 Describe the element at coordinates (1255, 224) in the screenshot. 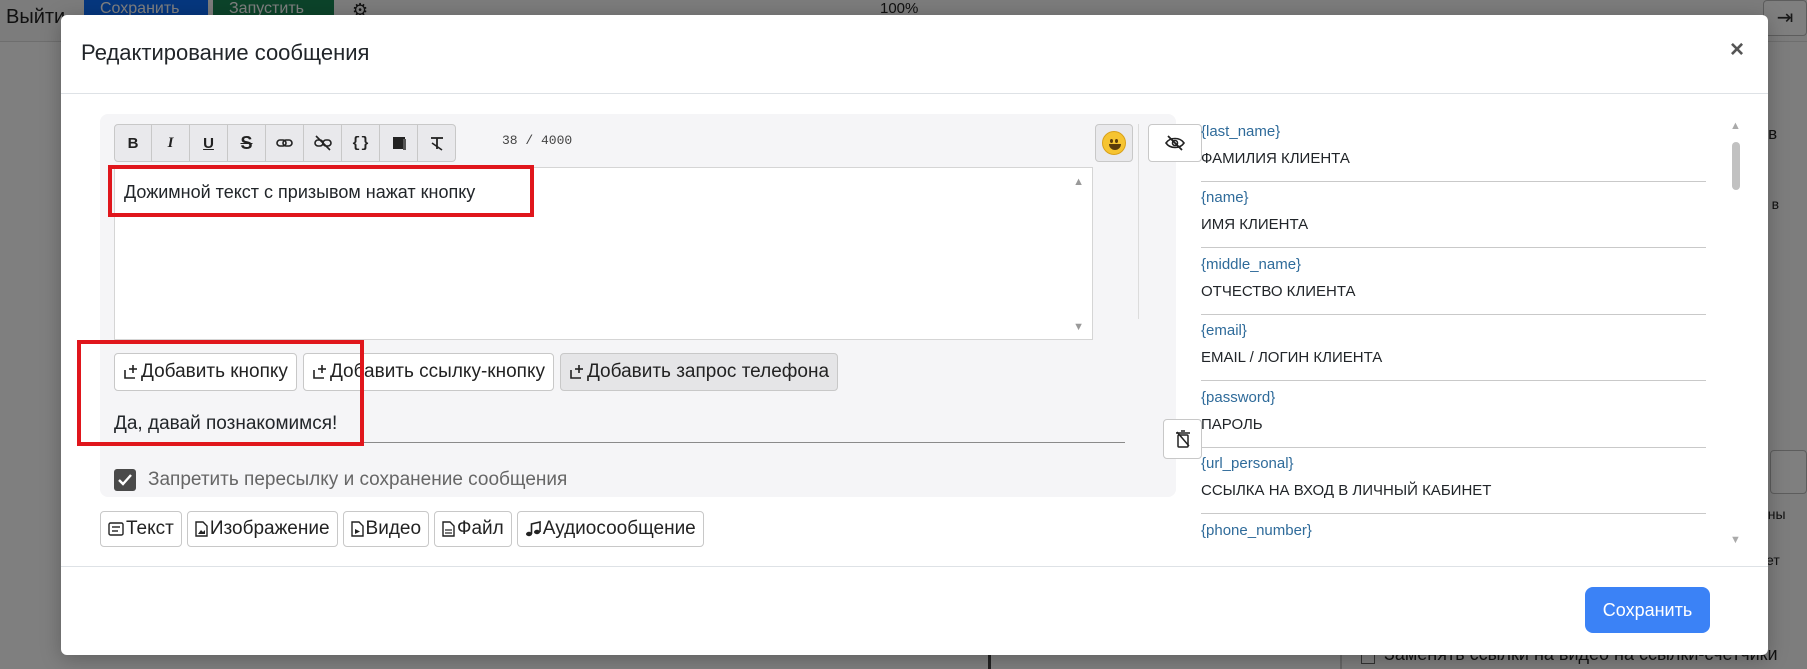

I see `variable-value: ИМЯ КЛИЕНТА` at that location.